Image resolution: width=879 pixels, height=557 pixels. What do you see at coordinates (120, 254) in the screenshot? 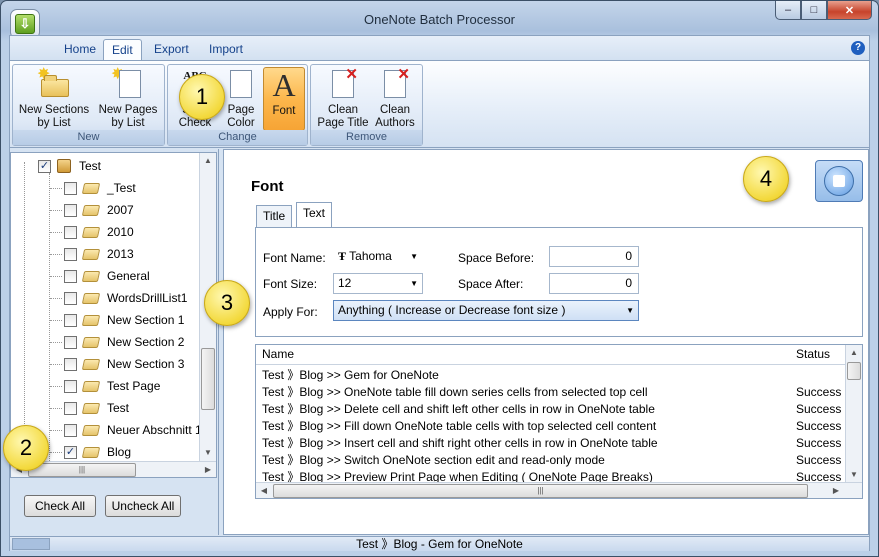
I see `tree-item-label: 2013` at bounding box center [120, 254].